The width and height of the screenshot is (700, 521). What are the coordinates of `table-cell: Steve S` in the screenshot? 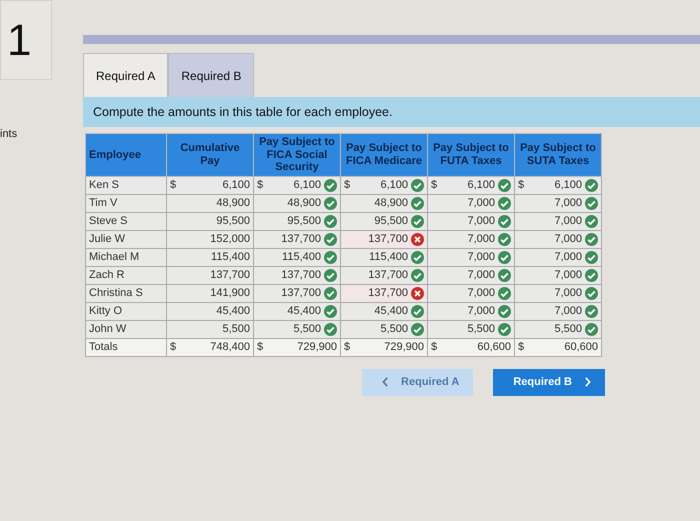 It's located at (126, 221).